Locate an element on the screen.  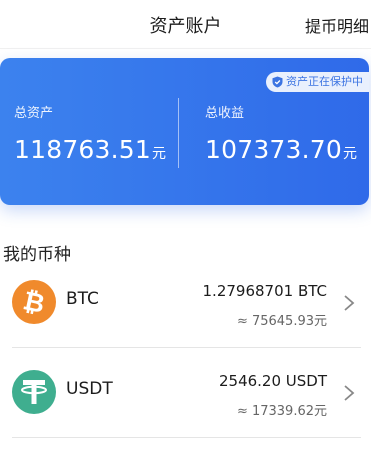
total-assets-value-wrap: 118763.51元 is located at coordinates (90, 149).